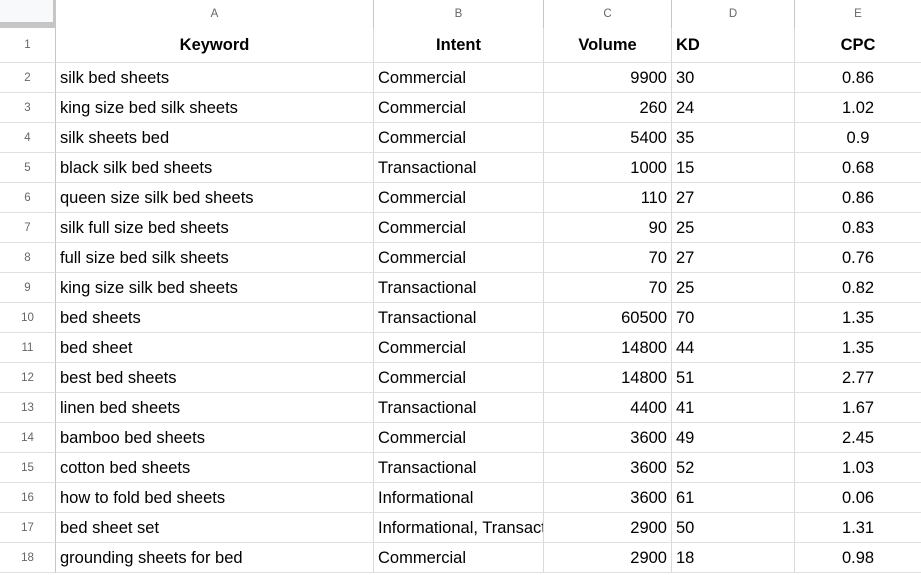 This screenshot has height=575, width=921. Describe the element at coordinates (459, 528) in the screenshot. I see `cell-B17: Informational, Transactional` at that location.